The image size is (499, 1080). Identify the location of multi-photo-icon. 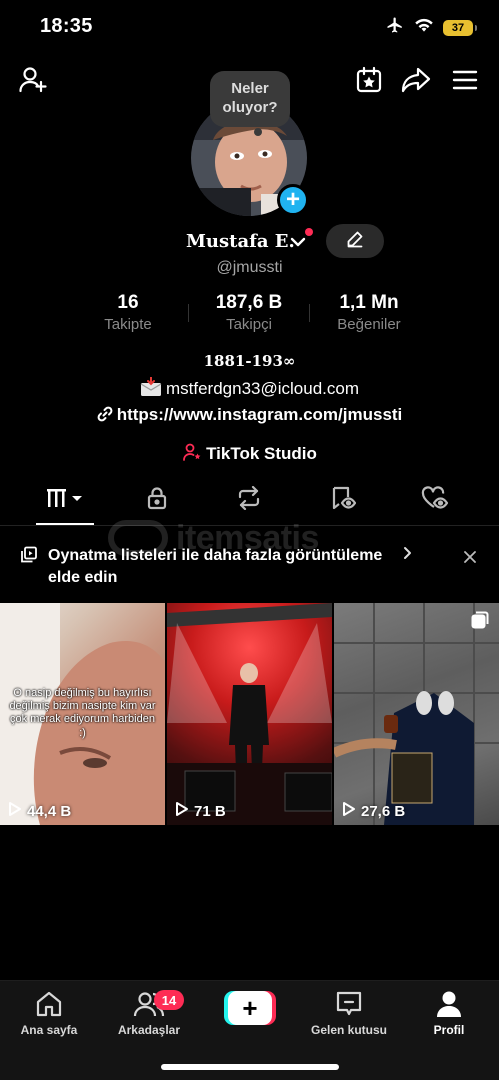
(480, 622).